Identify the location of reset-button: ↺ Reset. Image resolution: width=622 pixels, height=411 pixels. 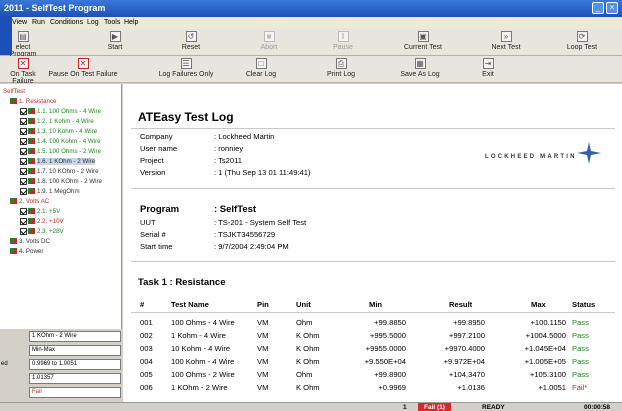
(191, 42).